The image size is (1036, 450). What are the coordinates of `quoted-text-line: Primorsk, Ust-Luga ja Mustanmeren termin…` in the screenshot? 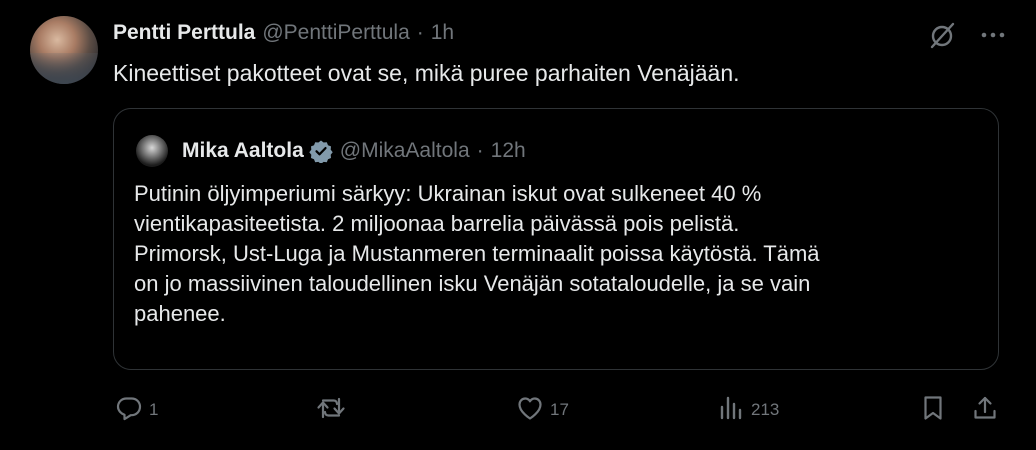 It's located at (477, 253).